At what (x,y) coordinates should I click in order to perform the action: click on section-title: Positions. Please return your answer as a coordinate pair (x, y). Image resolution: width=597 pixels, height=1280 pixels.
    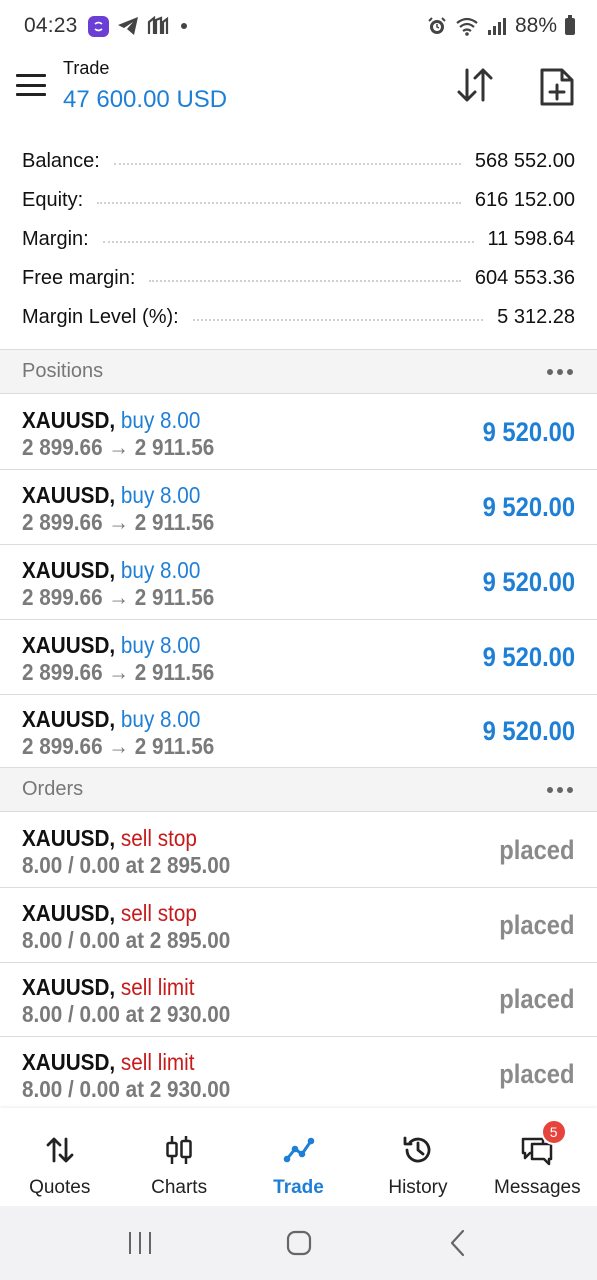
    Looking at the image, I should click on (63, 371).